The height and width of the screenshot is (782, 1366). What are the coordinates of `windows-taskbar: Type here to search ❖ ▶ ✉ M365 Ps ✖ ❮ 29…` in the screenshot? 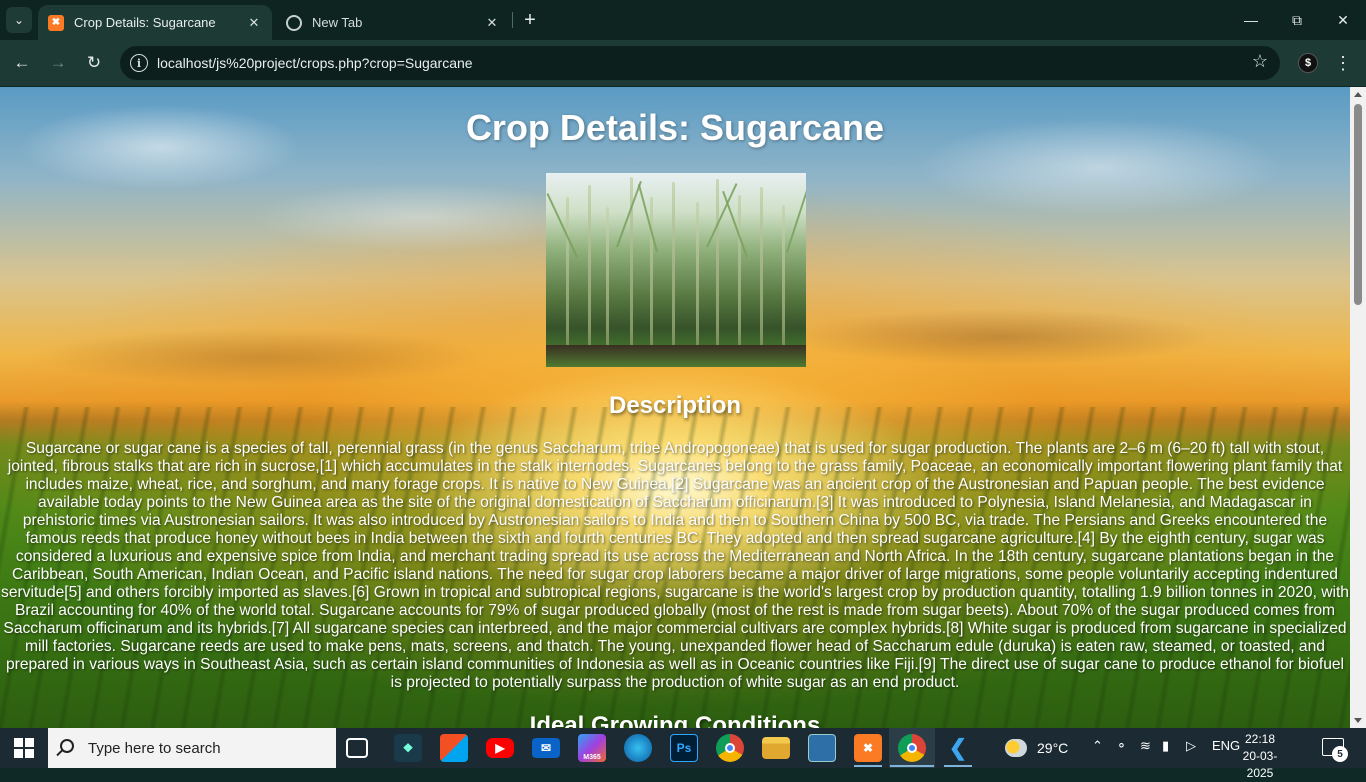 It's located at (683, 754).